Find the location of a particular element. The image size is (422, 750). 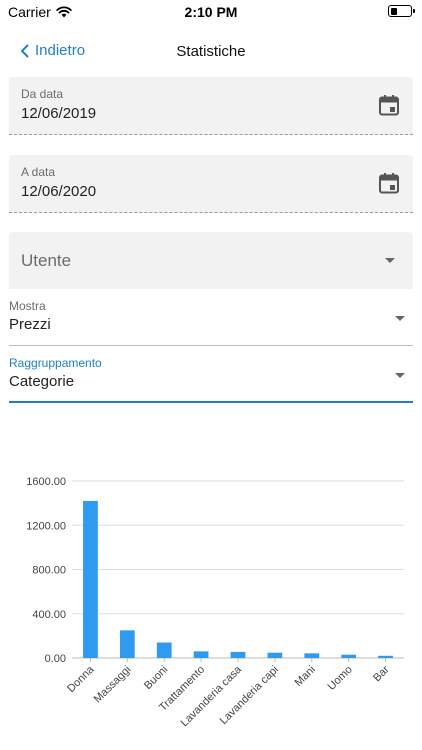

x-tick-label: Buoni is located at coordinates (156, 678).